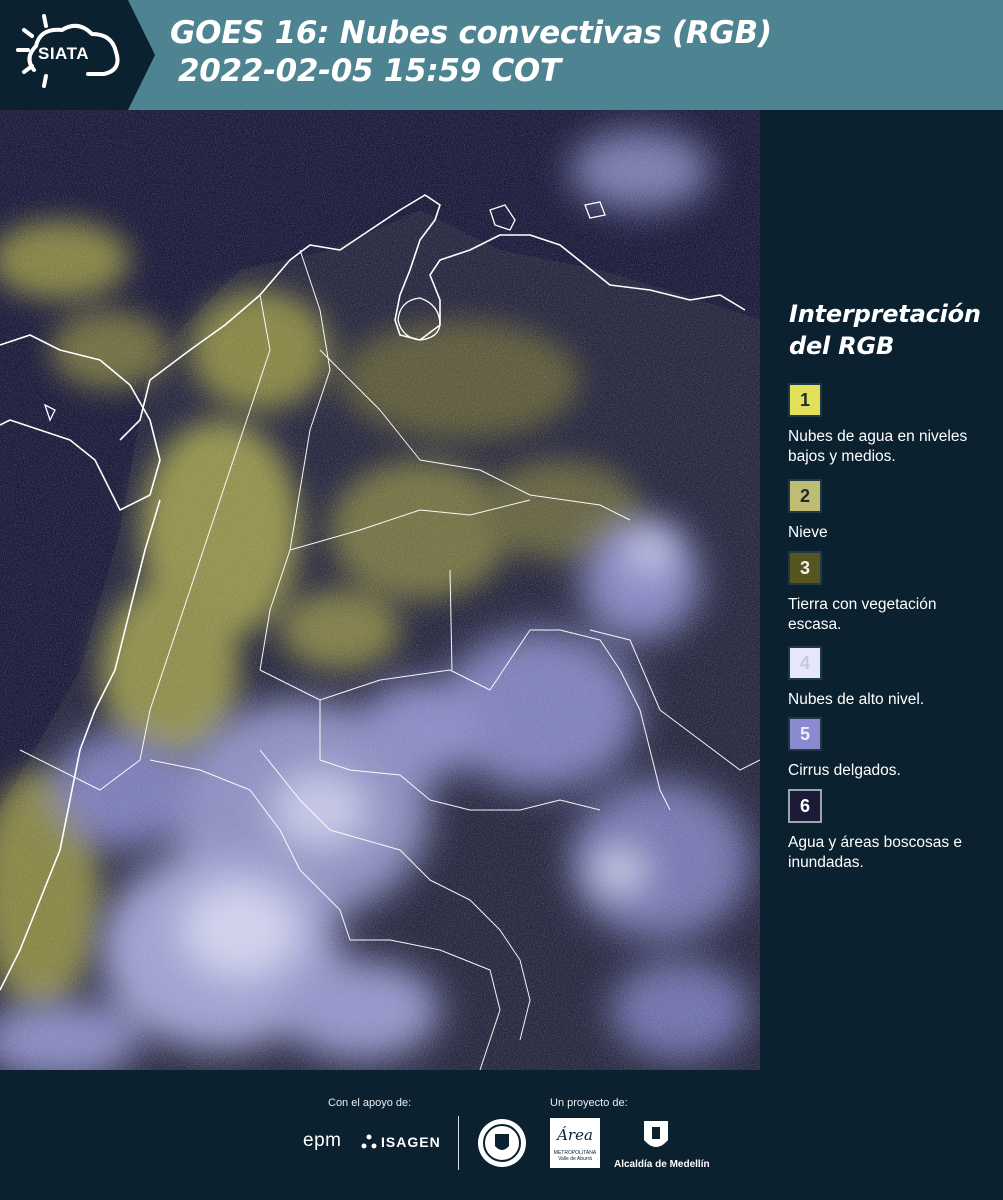 The width and height of the screenshot is (1003, 1200). What do you see at coordinates (662, 1164) in the screenshot?
I see `alcaldia-logo: Alcaldía de Medellín` at bounding box center [662, 1164].